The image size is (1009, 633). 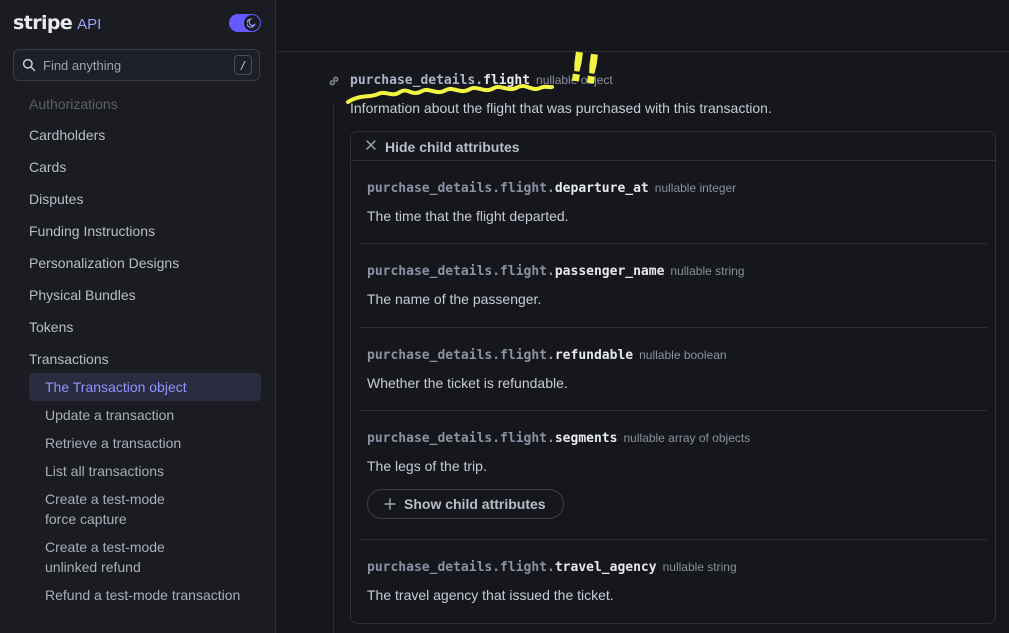 What do you see at coordinates (516, 271) in the screenshot?
I see `child-attribute-name: purchase_details.flight.passenger_name` at bounding box center [516, 271].